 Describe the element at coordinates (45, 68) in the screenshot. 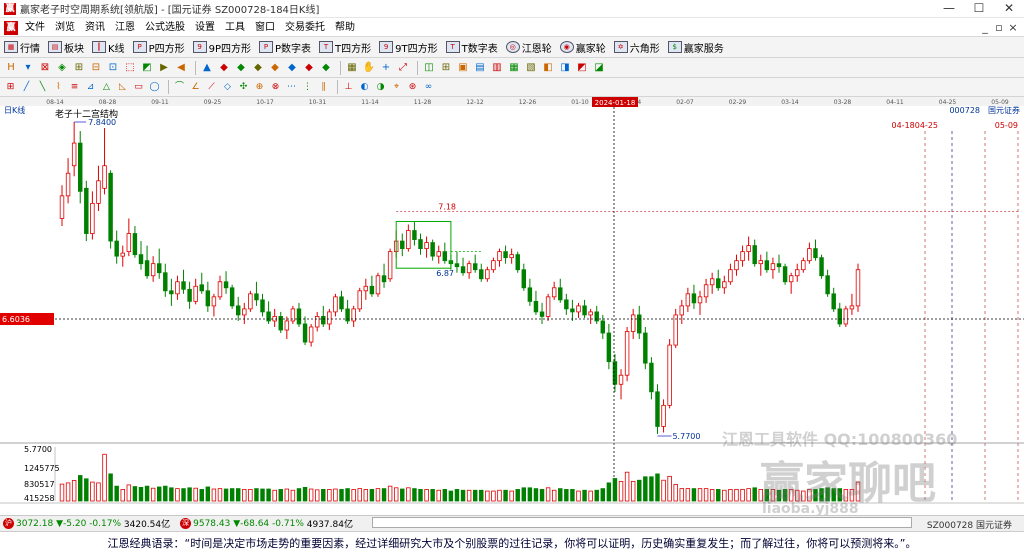

I see `draw-tool-icon: ⊠` at that location.